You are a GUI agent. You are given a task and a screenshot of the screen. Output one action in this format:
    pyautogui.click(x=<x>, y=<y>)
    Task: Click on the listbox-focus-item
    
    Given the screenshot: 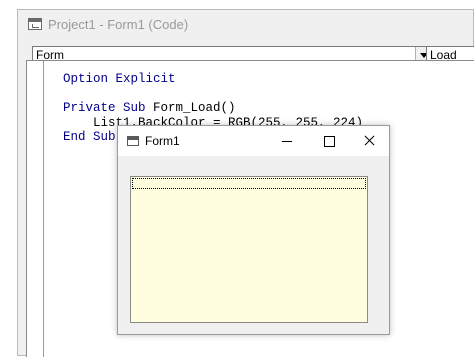 What is the action you would take?
    pyautogui.click(x=249, y=183)
    